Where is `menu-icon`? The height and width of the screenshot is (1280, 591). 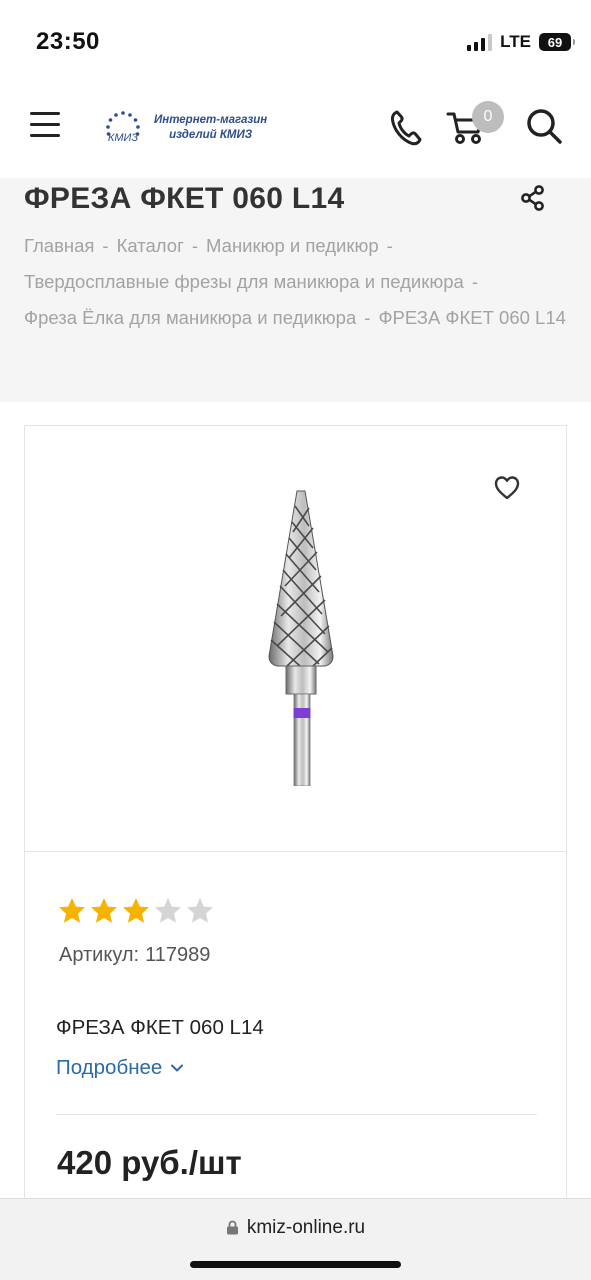 menu-icon is located at coordinates (46, 127).